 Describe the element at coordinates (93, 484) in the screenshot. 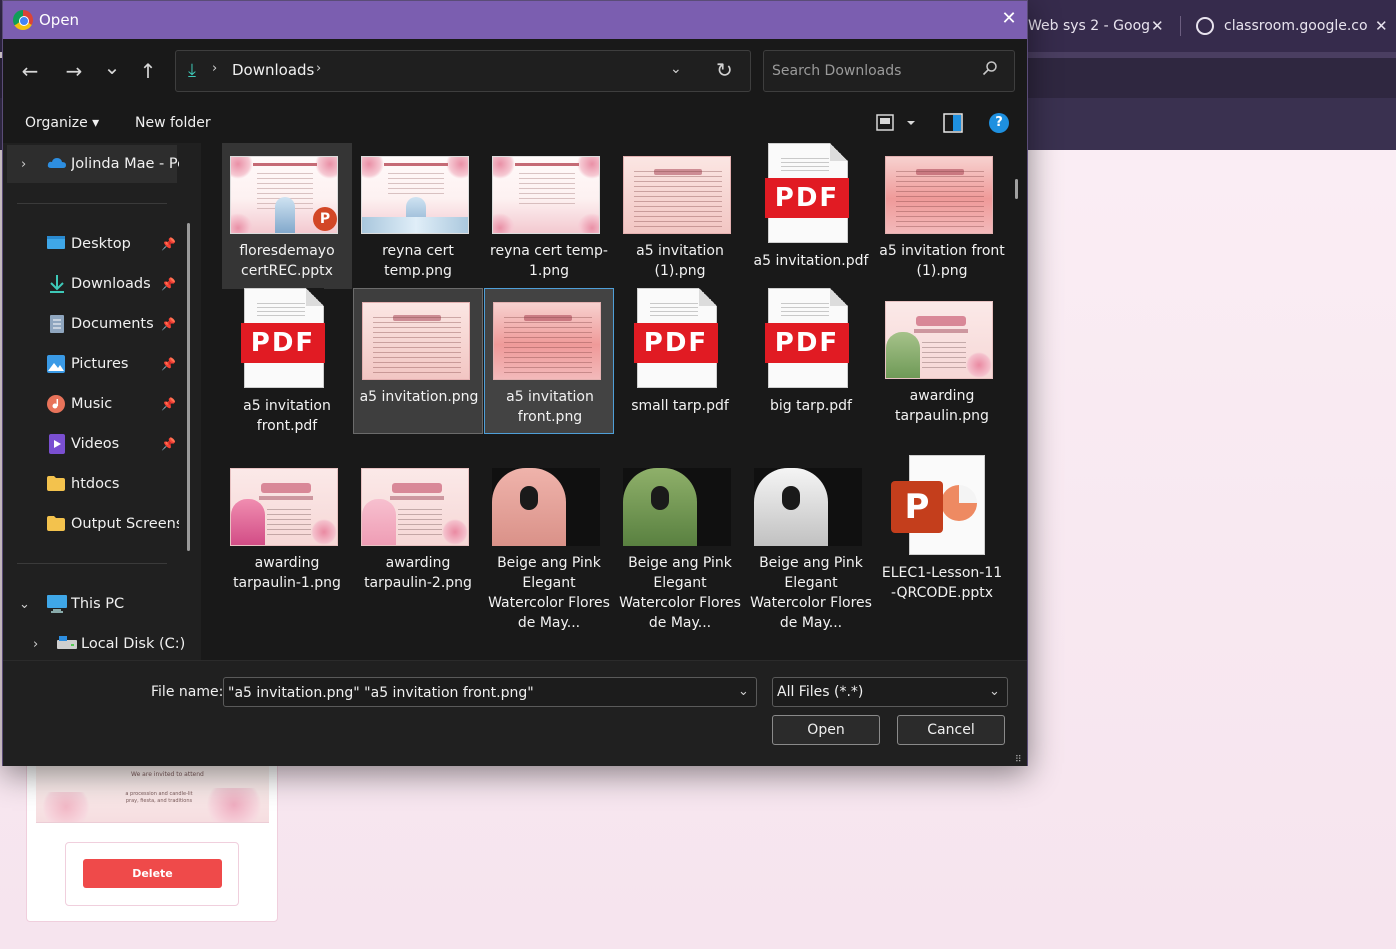

I see `sidebar-item-htdocs: htdocs` at that location.